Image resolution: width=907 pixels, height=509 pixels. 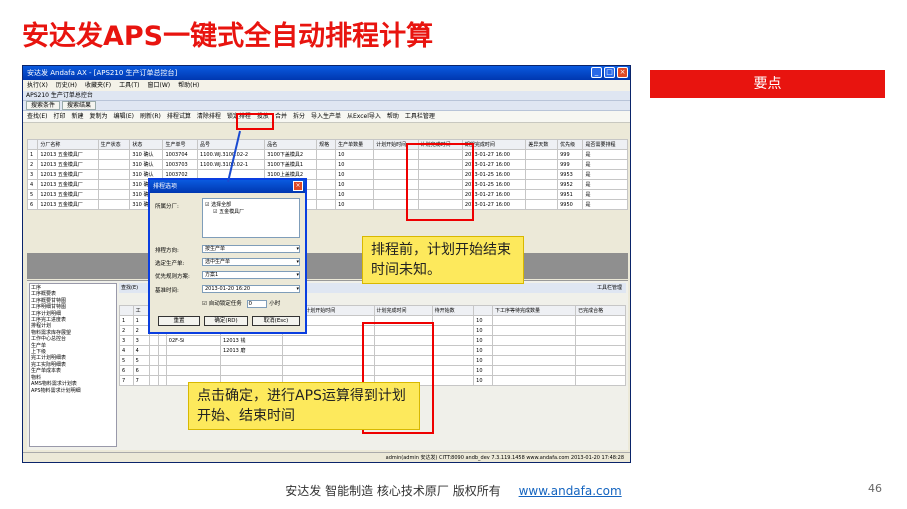 What do you see at coordinates (542, 144) in the screenshot?
I see `column-header: 差异天数` at bounding box center [542, 144].